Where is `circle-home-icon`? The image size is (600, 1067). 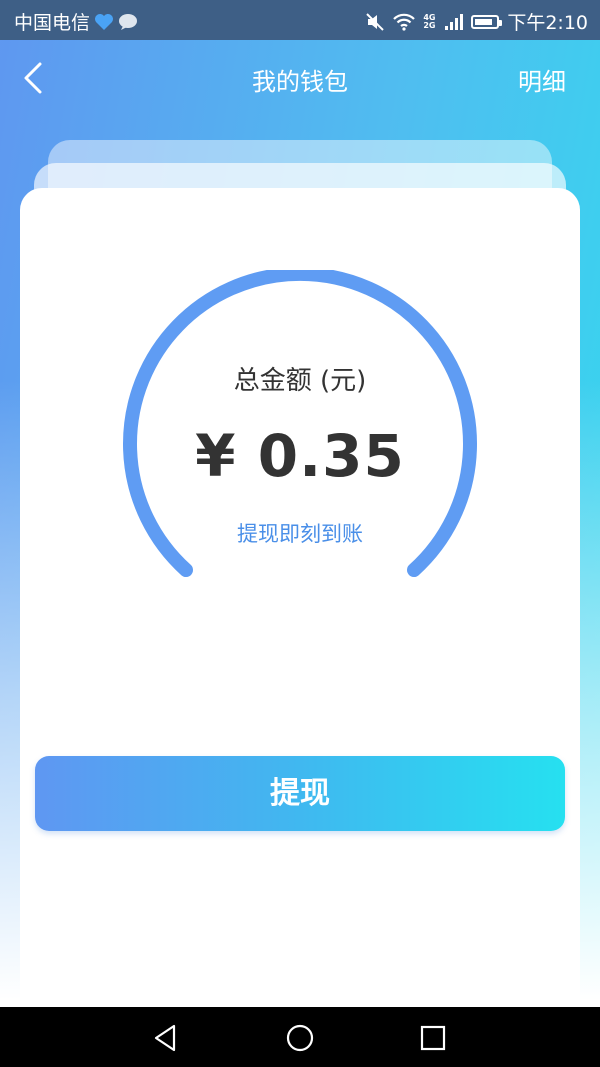 circle-home-icon is located at coordinates (300, 1038).